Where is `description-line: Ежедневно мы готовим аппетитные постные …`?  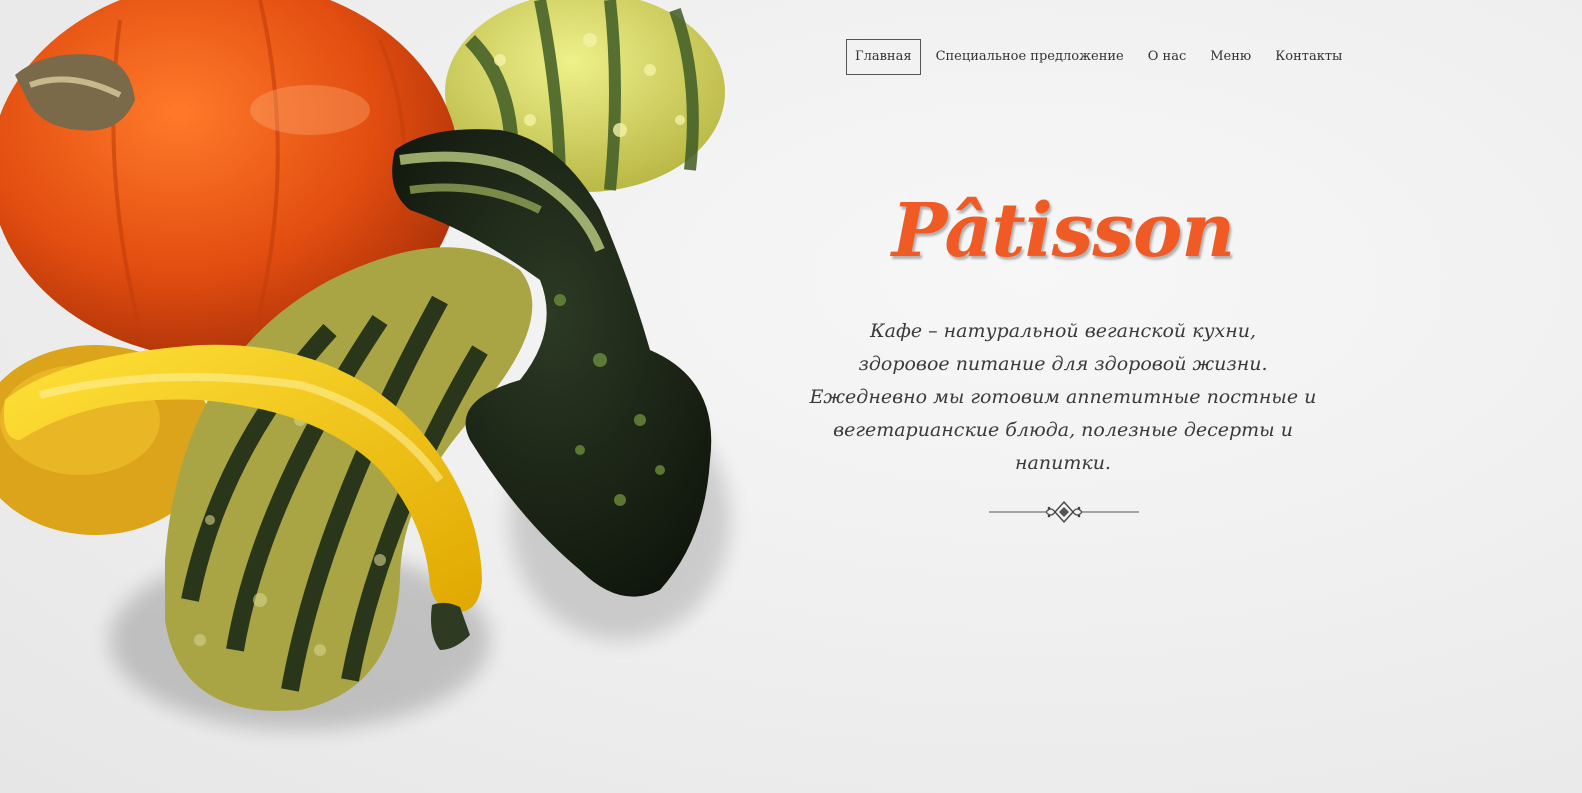 description-line: Ежедневно мы готовим аппетитные постные … is located at coordinates (1063, 397).